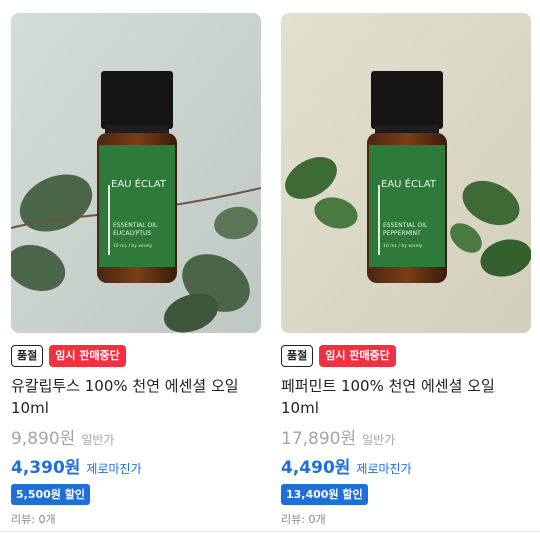 This screenshot has width=540, height=534. What do you see at coordinates (136, 436) in the screenshot?
I see `original-price-row: 9,890원 일반가` at bounding box center [136, 436].